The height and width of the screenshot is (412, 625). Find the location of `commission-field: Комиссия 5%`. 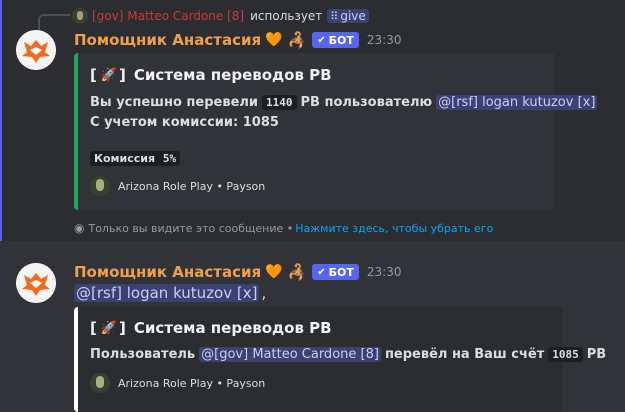

commission-field: Комиссия 5% is located at coordinates (135, 158).